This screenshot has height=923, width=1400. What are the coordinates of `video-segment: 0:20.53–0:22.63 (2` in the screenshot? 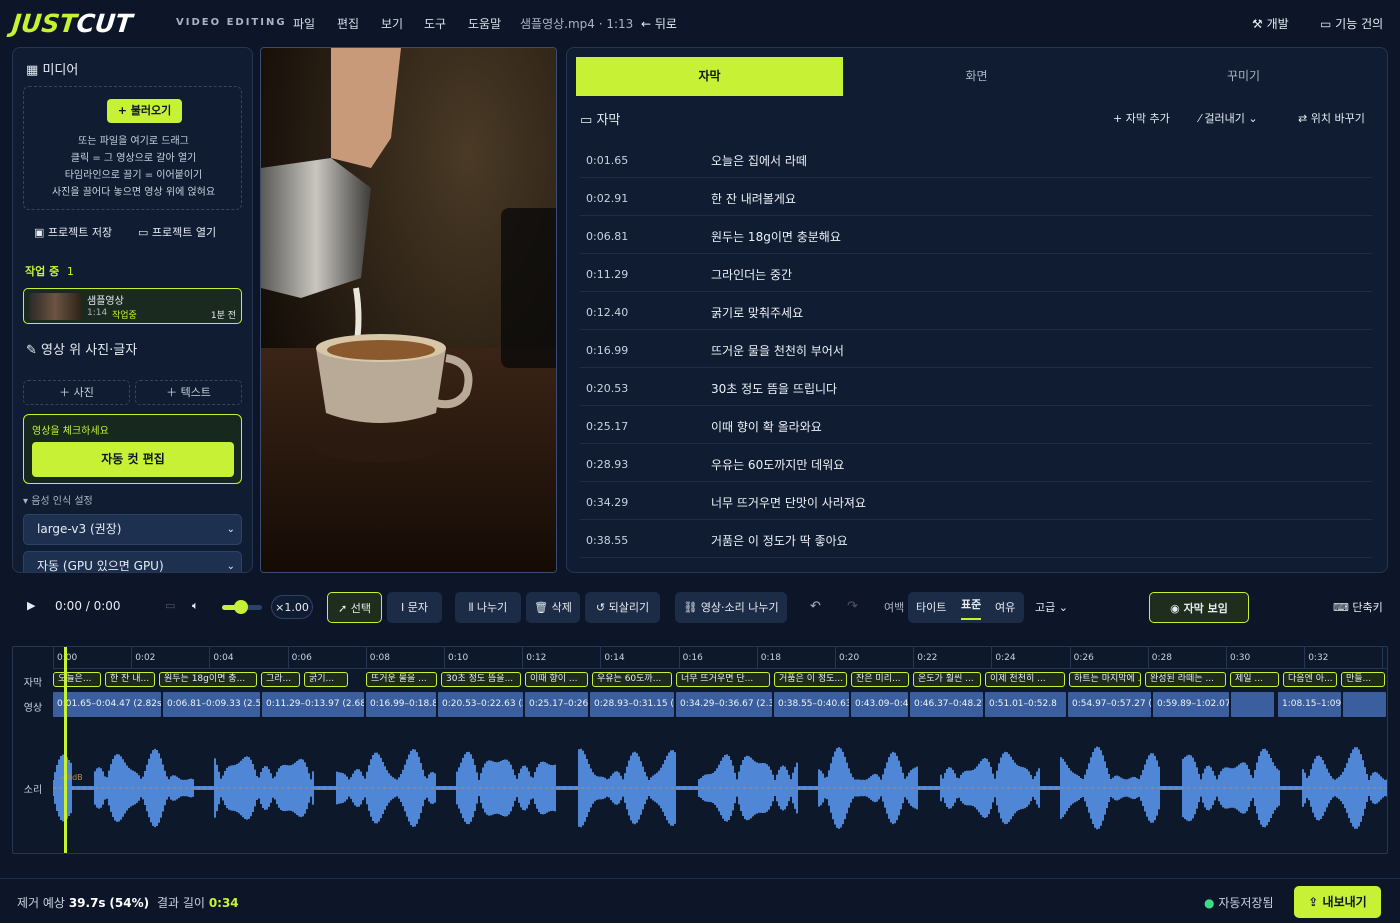 It's located at (480, 704).